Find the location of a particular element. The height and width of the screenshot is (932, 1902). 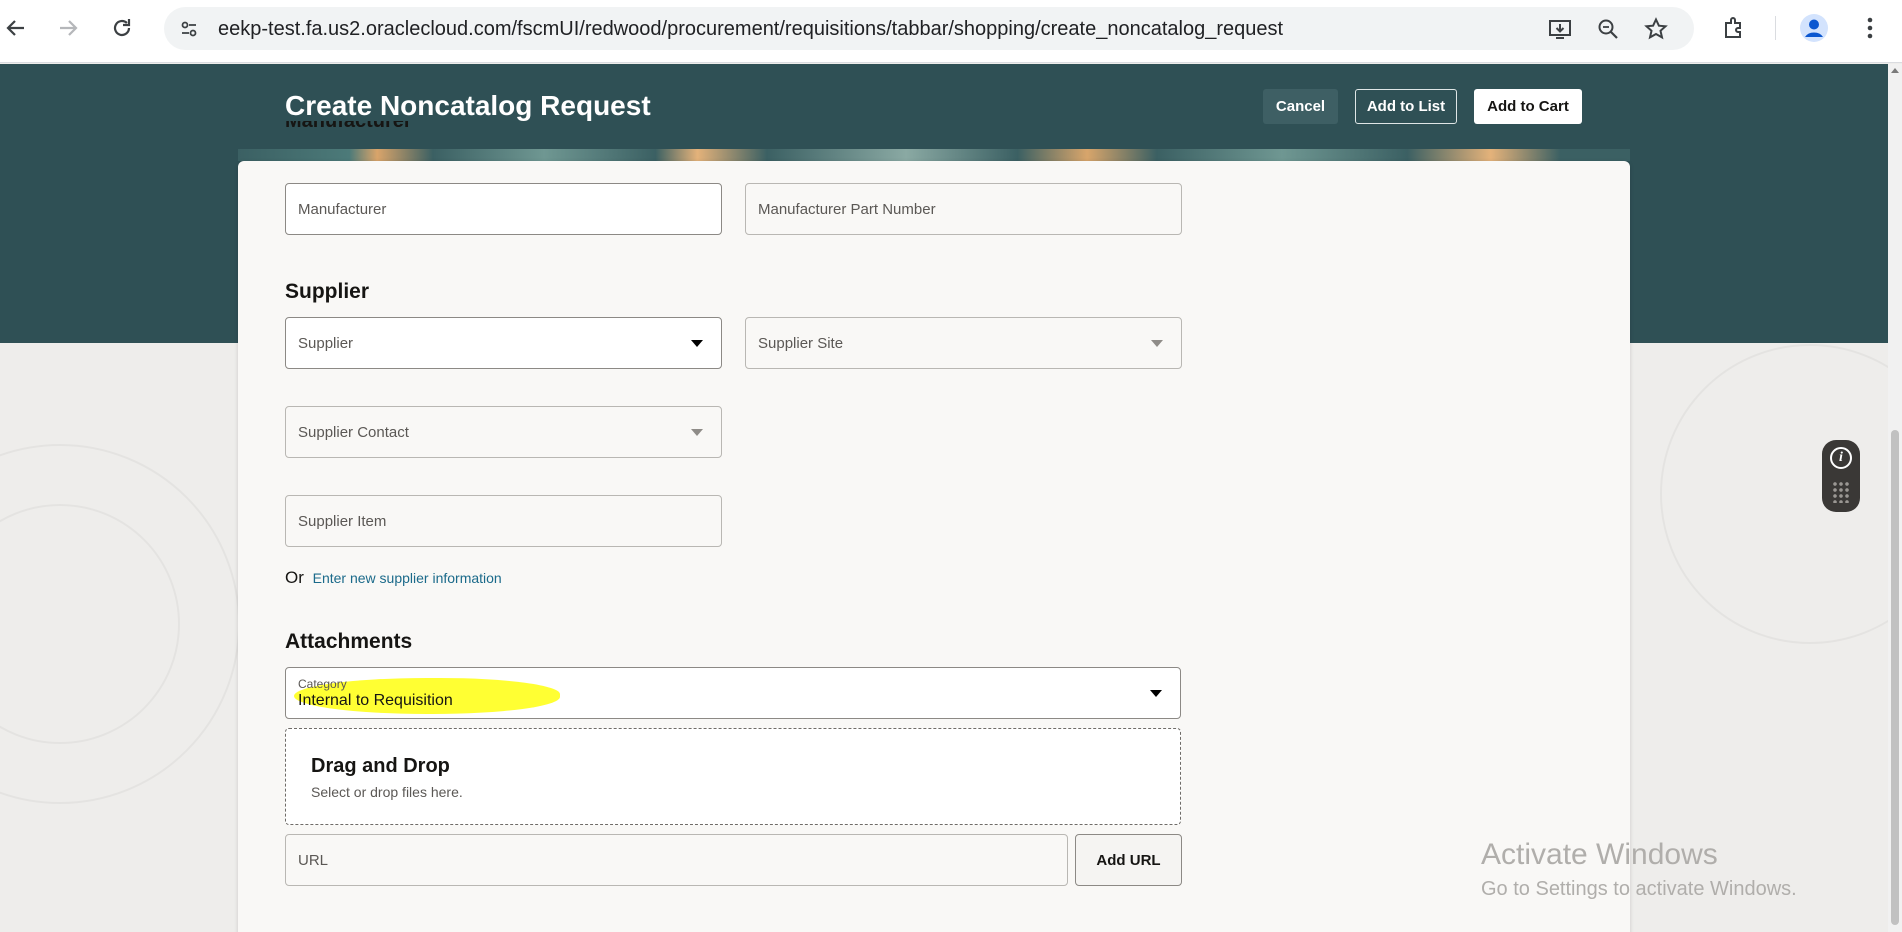

watermark-line-1: Activate Windows is located at coordinates (1599, 854).